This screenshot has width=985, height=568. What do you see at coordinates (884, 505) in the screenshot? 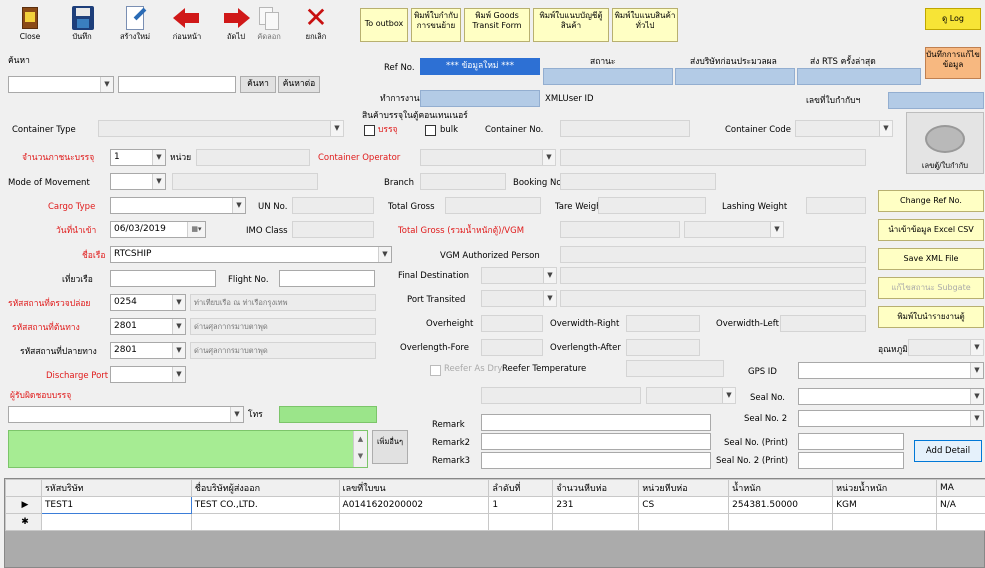
I see `table-cell: KGM` at bounding box center [884, 505].